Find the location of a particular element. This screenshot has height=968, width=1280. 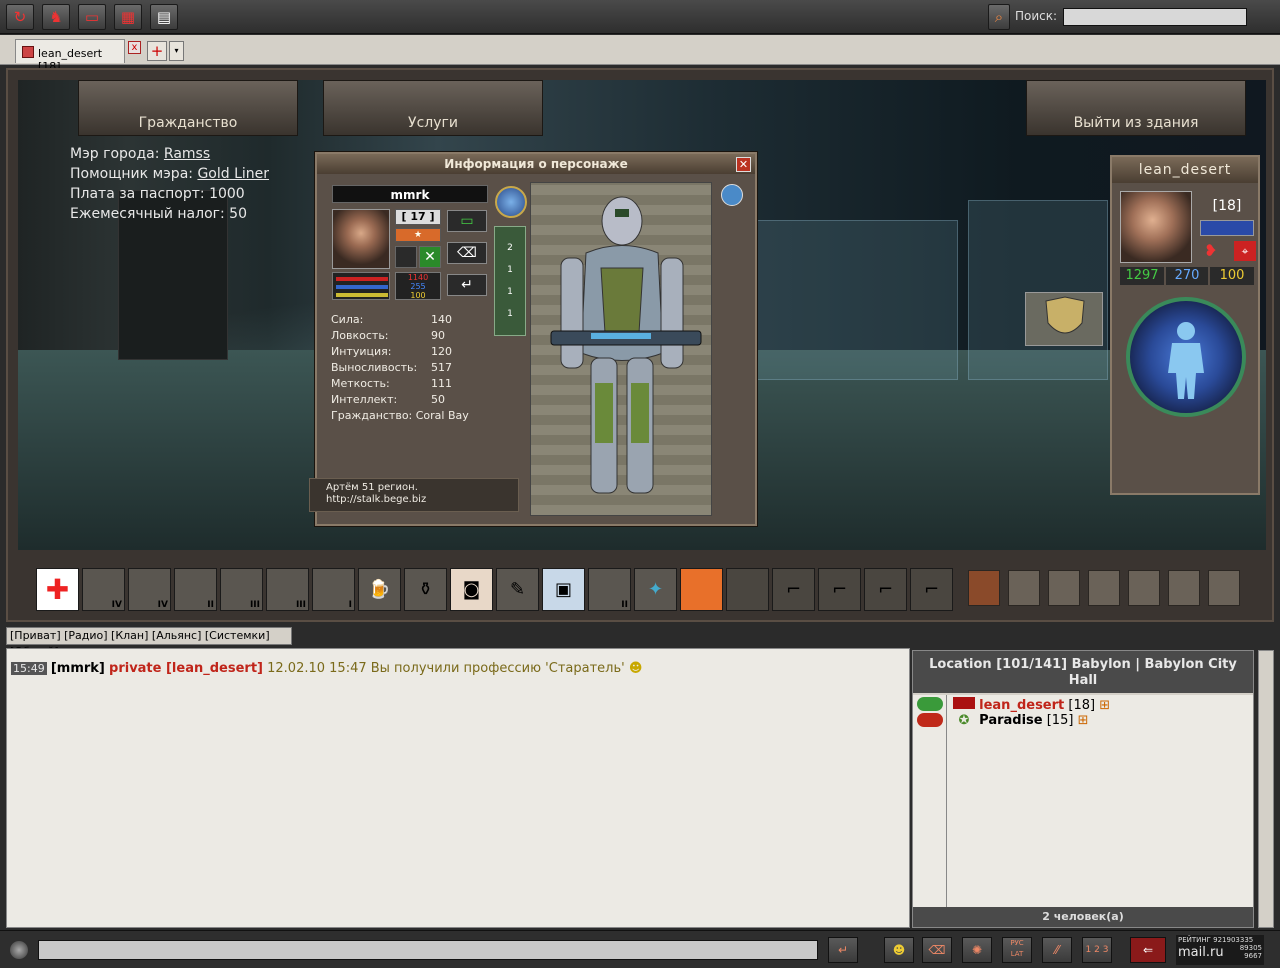

player-row: ✪ Paradise [15] ⊞ is located at coordinates (1021, 720).